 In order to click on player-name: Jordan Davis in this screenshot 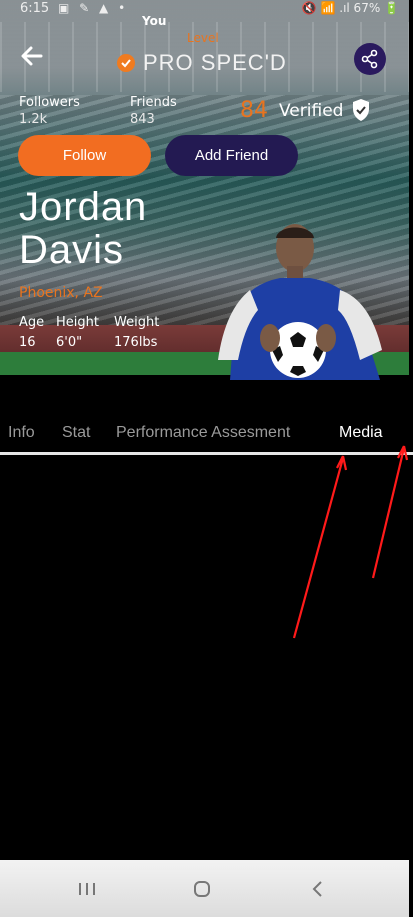, I will do `click(83, 229)`.